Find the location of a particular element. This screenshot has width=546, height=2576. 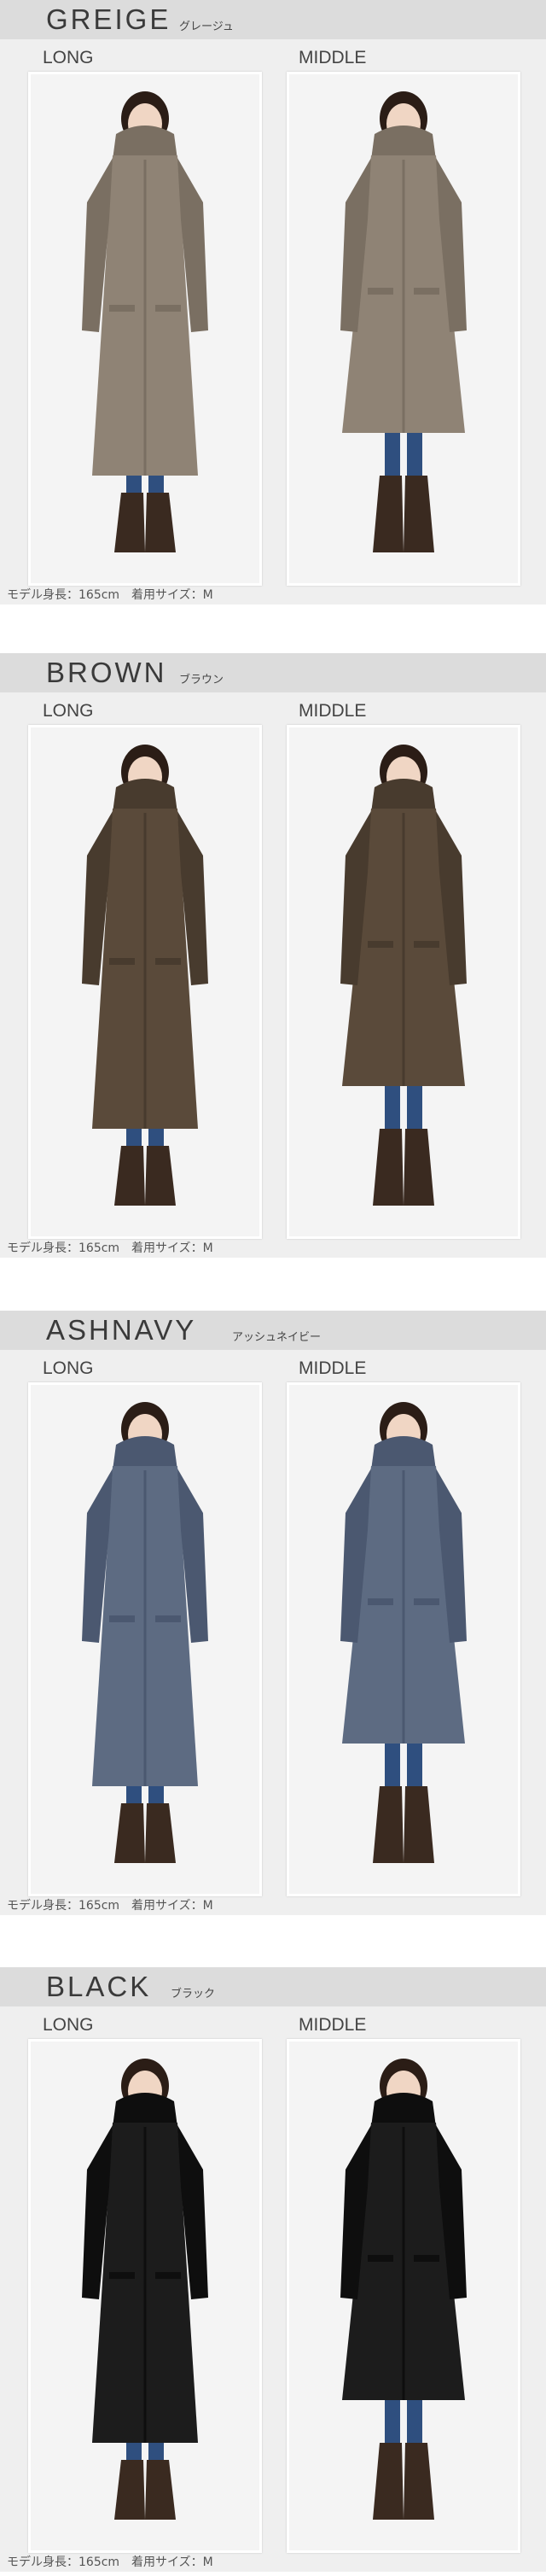

color-name: ASHNAVY is located at coordinates (122, 1330).